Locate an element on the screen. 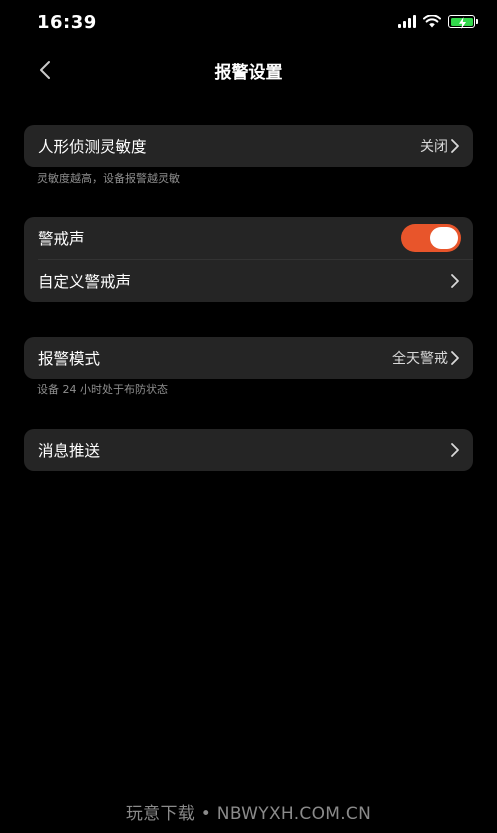 Image resolution: width=497 pixels, height=833 pixels. push-row: 消息推送 is located at coordinates (248, 450).